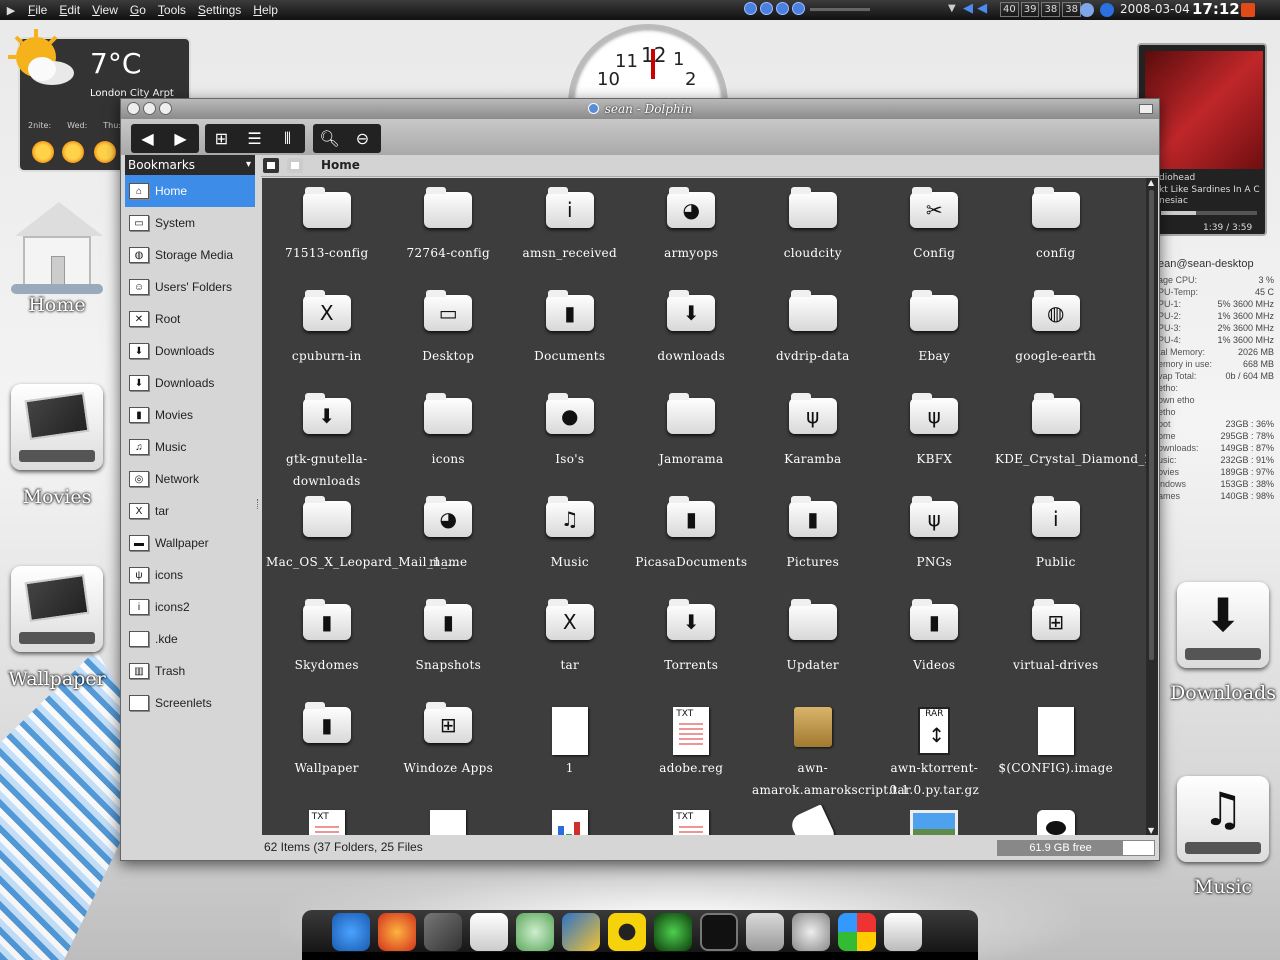 The image size is (1280, 960). Describe the element at coordinates (258, 504) in the screenshot. I see `panel-splitter` at that location.